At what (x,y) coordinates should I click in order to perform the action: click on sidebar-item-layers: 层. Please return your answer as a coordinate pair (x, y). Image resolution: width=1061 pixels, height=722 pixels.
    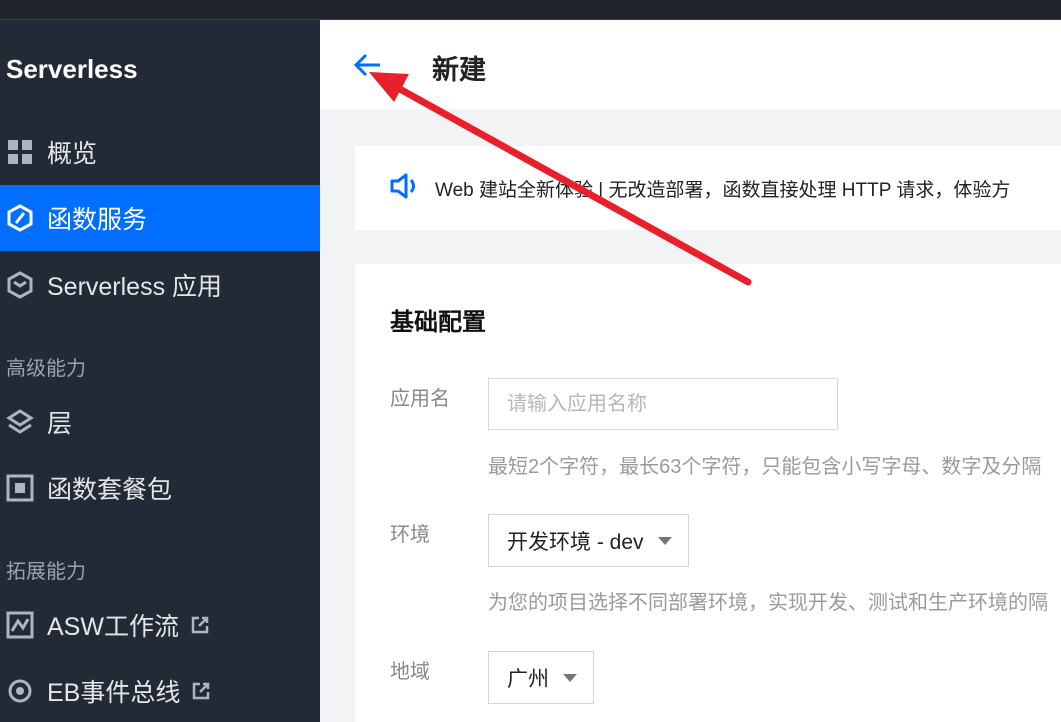
    Looking at the image, I should click on (160, 422).